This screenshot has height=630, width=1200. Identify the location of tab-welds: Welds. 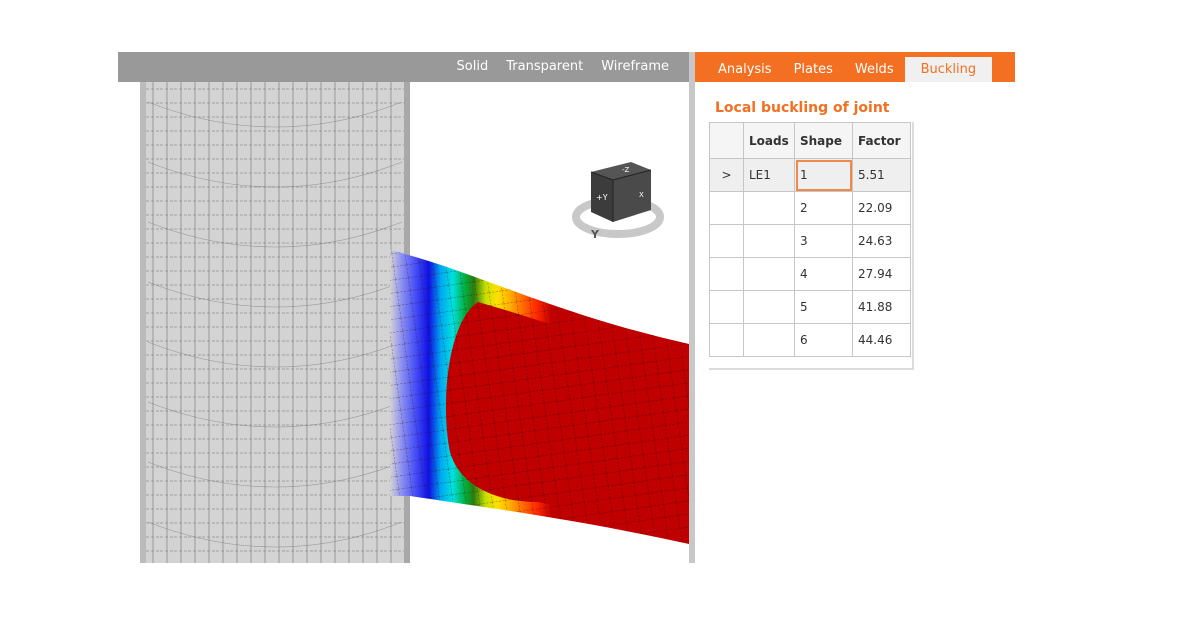
(874, 69).